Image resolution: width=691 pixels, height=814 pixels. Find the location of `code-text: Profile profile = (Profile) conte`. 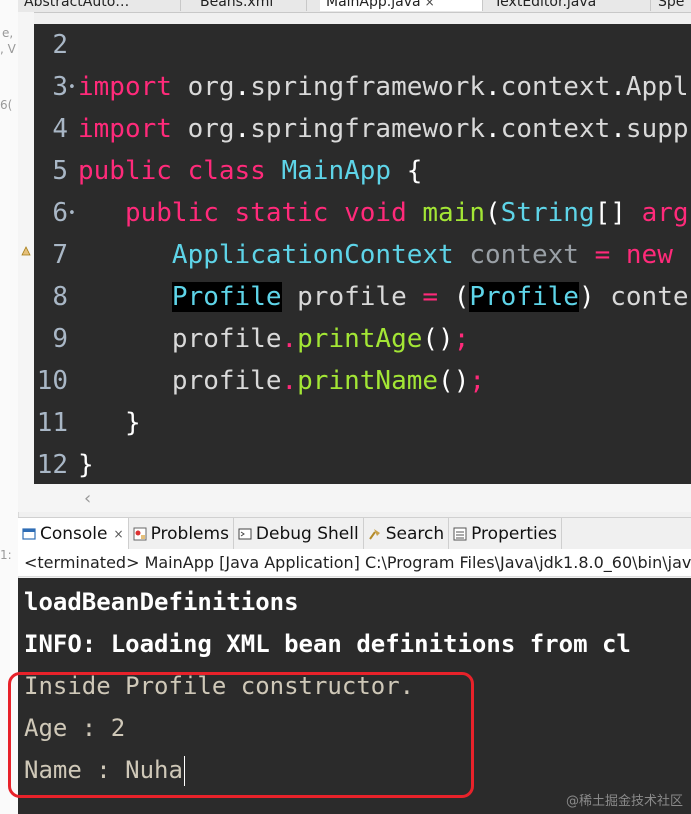

code-text: Profile profile = (Profile) conte is located at coordinates (383, 297).